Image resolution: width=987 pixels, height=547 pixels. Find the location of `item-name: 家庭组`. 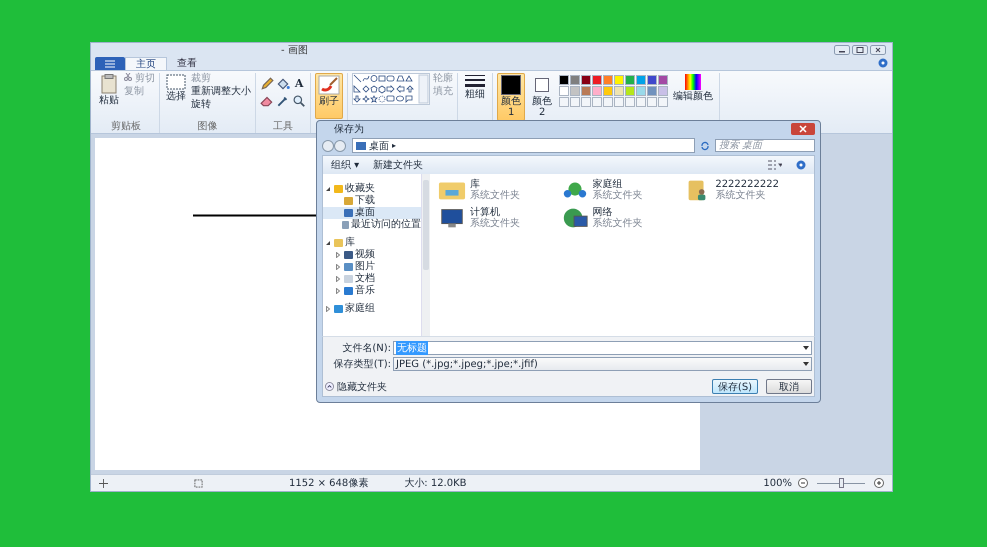

item-name: 家庭组 is located at coordinates (607, 184).